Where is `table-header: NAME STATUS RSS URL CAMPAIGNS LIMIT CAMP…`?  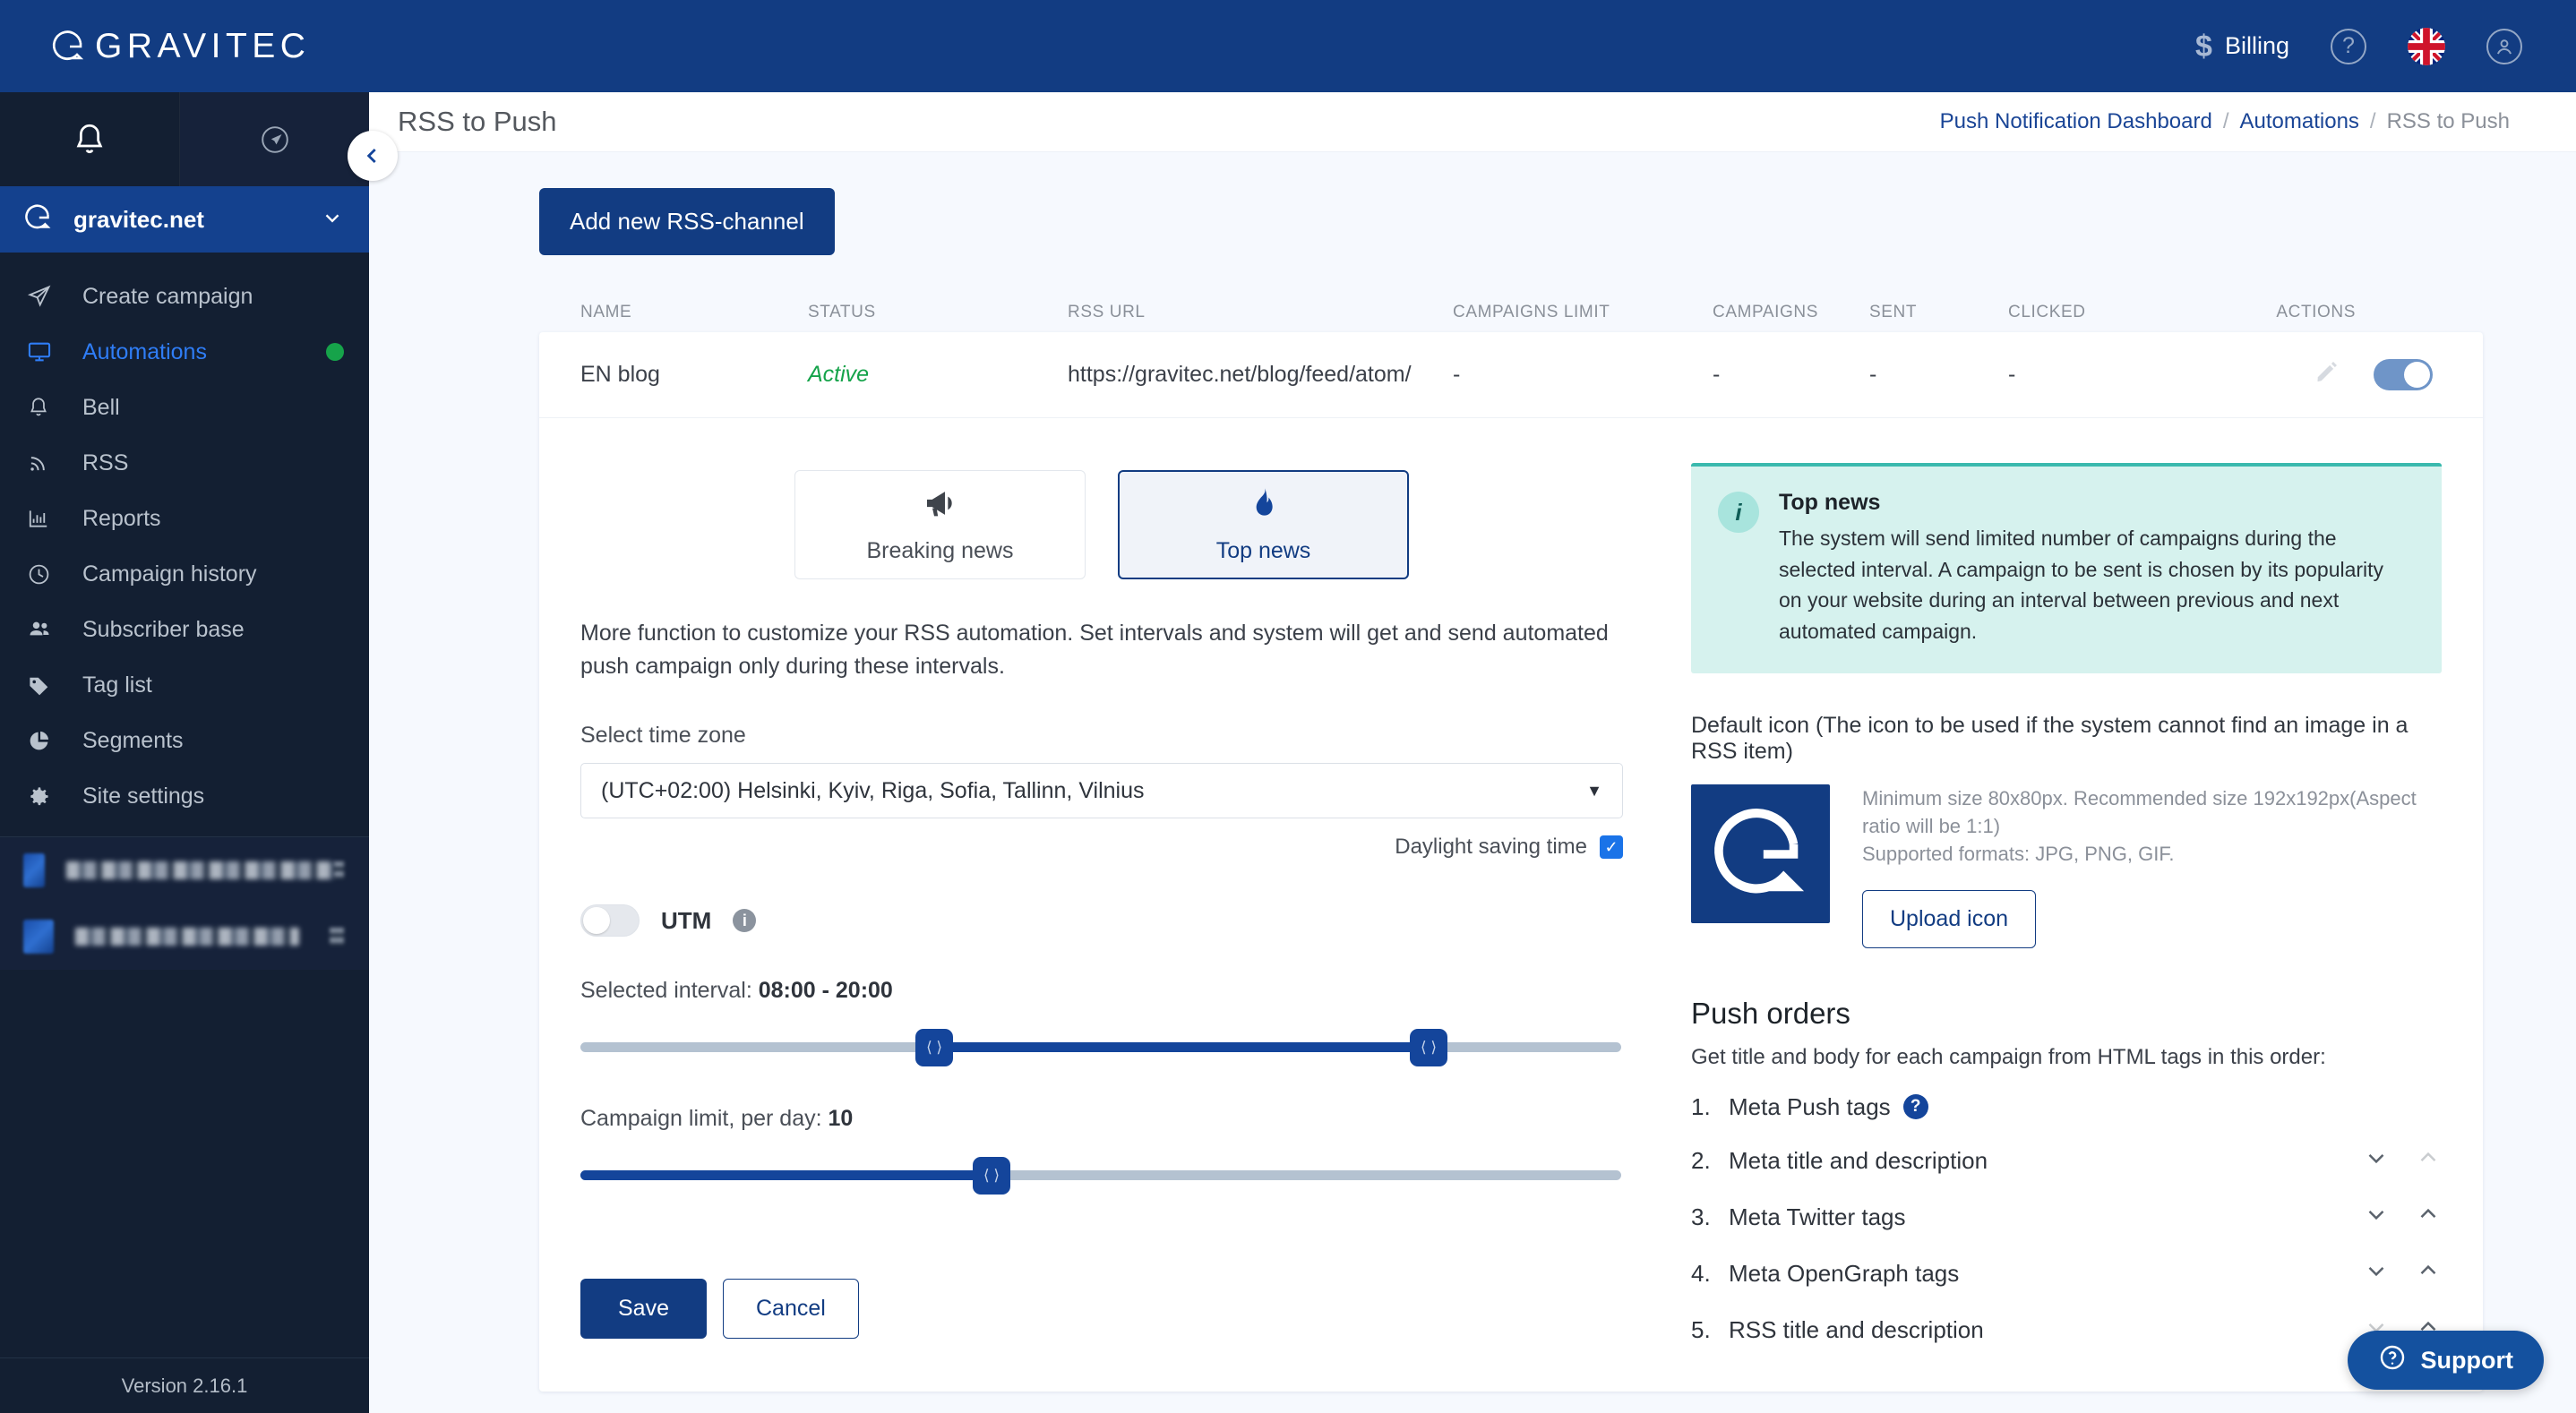 table-header: NAME STATUS RSS URL CAMPAIGNS LIMIT CAMP… is located at coordinates (1472, 312).